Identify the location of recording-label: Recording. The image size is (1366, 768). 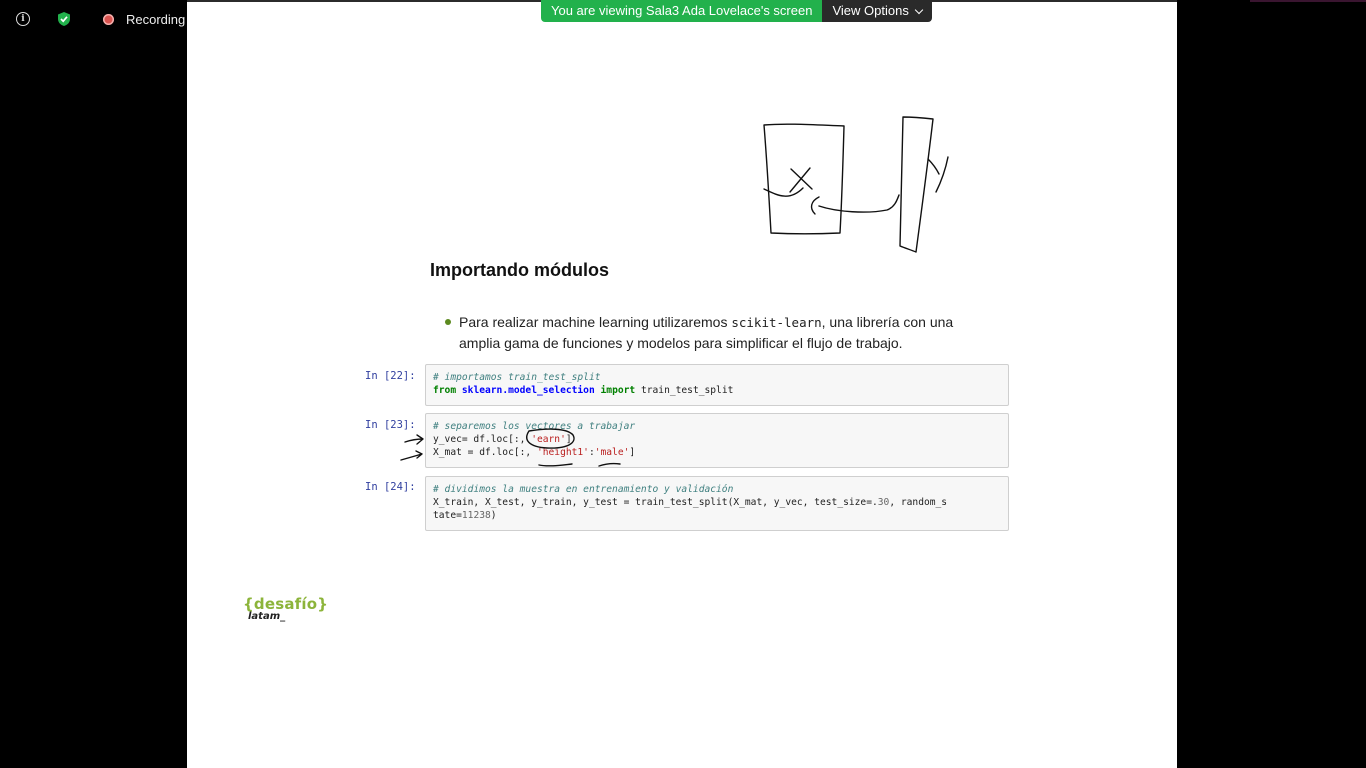
(156, 19).